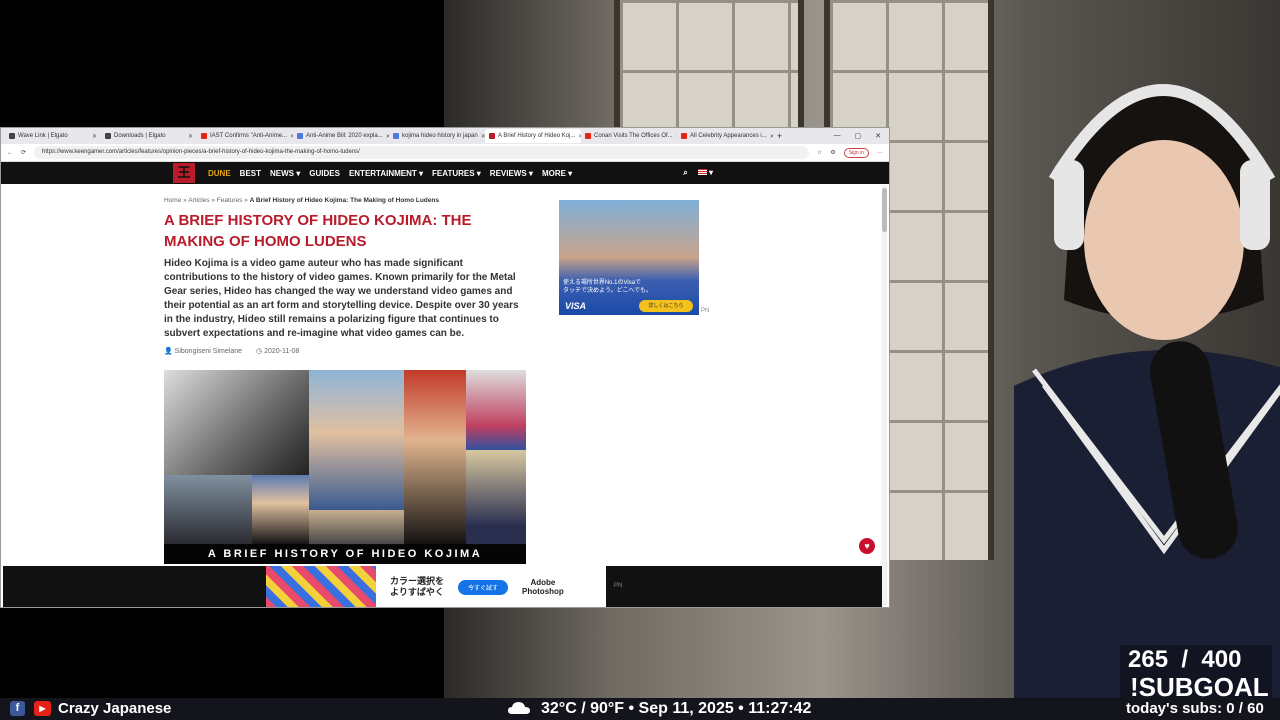  What do you see at coordinates (856, 152) in the screenshot?
I see `sign-in-button: Sign in` at bounding box center [856, 152].